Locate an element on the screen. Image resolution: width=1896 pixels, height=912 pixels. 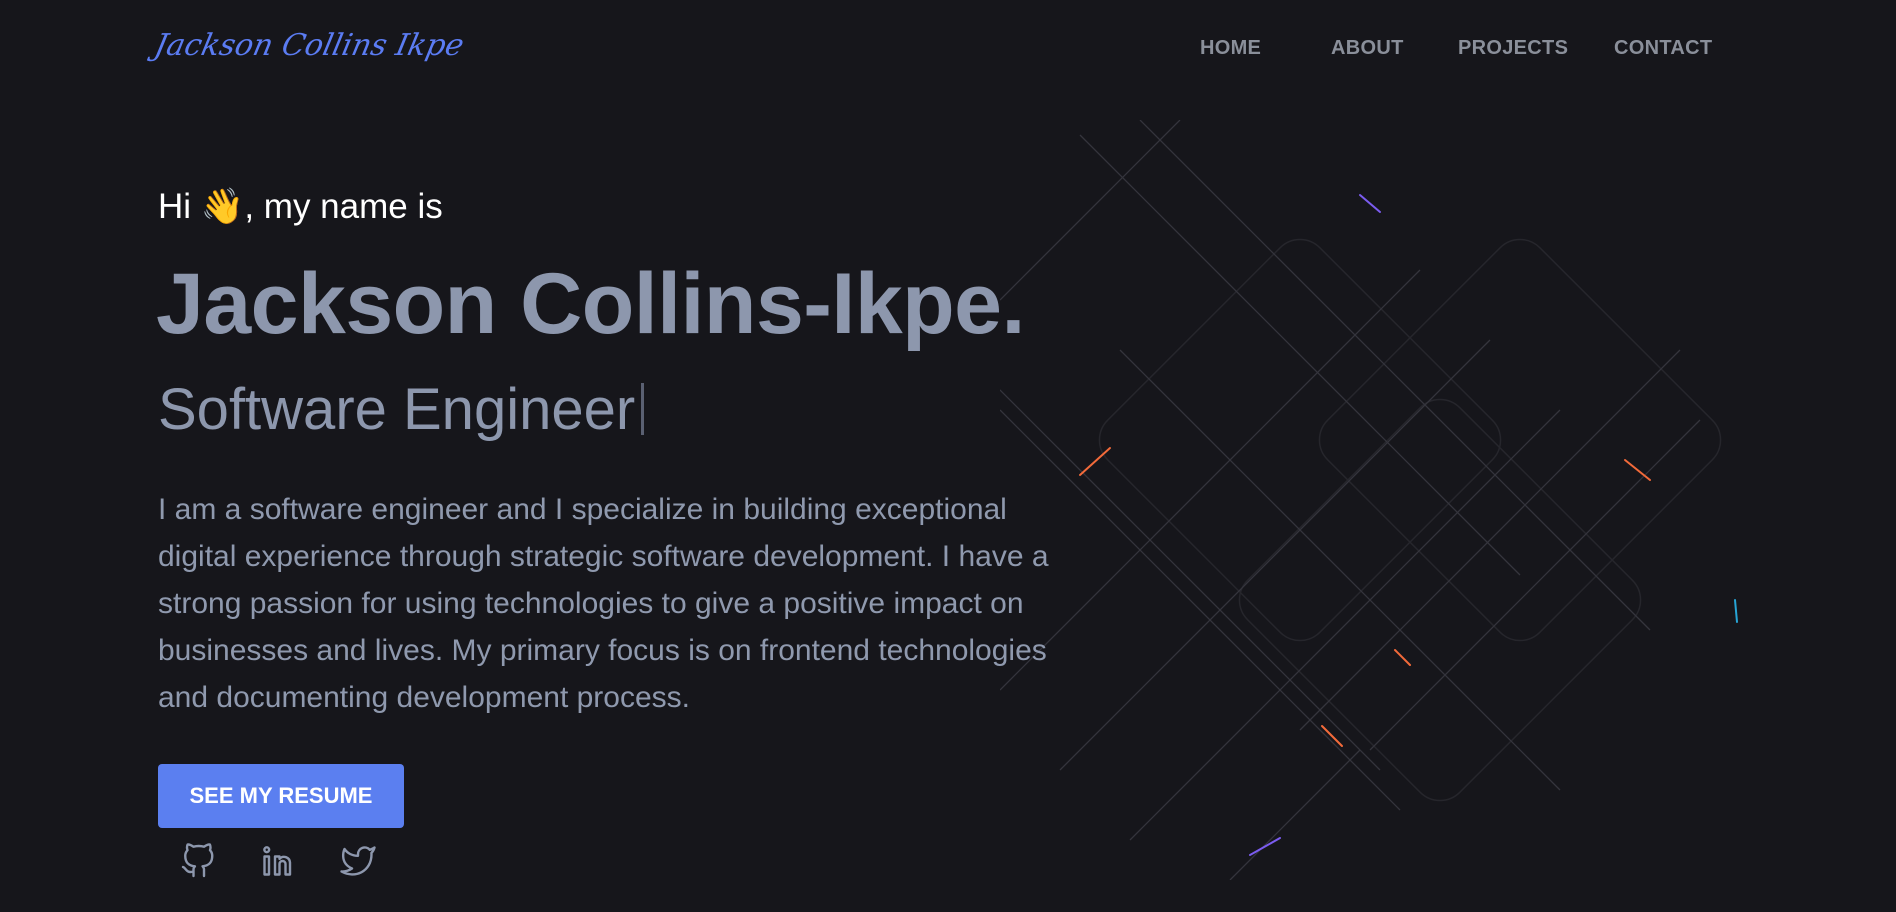
typing-cursor is located at coordinates (643, 409).